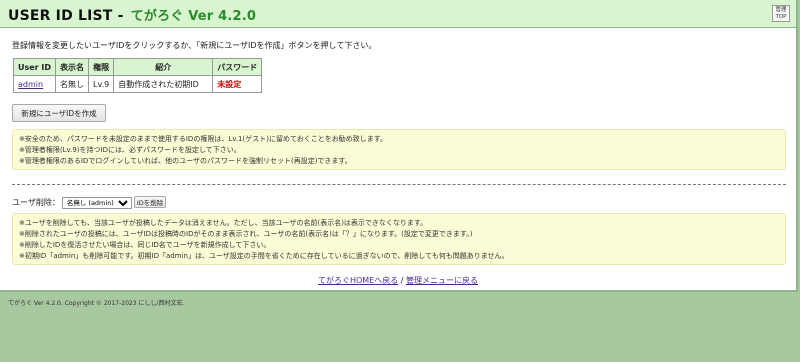 Image resolution: width=800 pixels, height=362 pixels. Describe the element at coordinates (150, 202) in the screenshot. I see `delete-id-button: IDを削除` at that location.